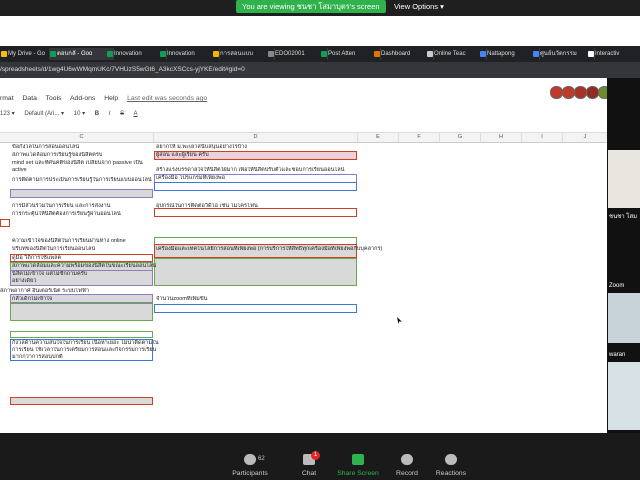  What do you see at coordinates (542, 137) in the screenshot?
I see `column-header: I` at bounding box center [542, 137].